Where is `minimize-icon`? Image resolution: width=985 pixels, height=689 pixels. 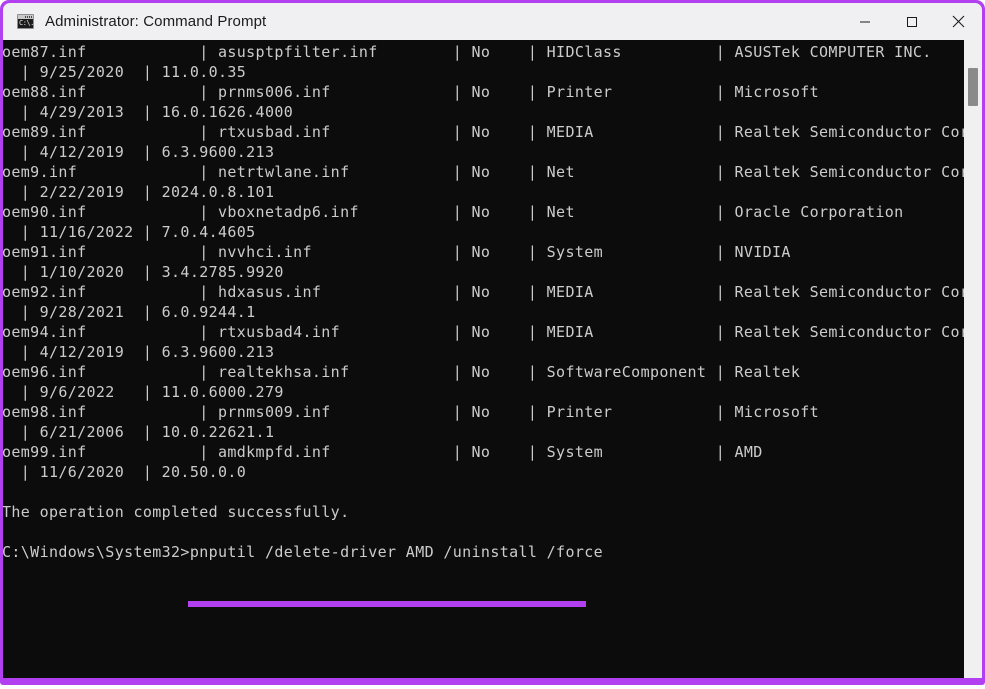 minimize-icon is located at coordinates (864, 21).